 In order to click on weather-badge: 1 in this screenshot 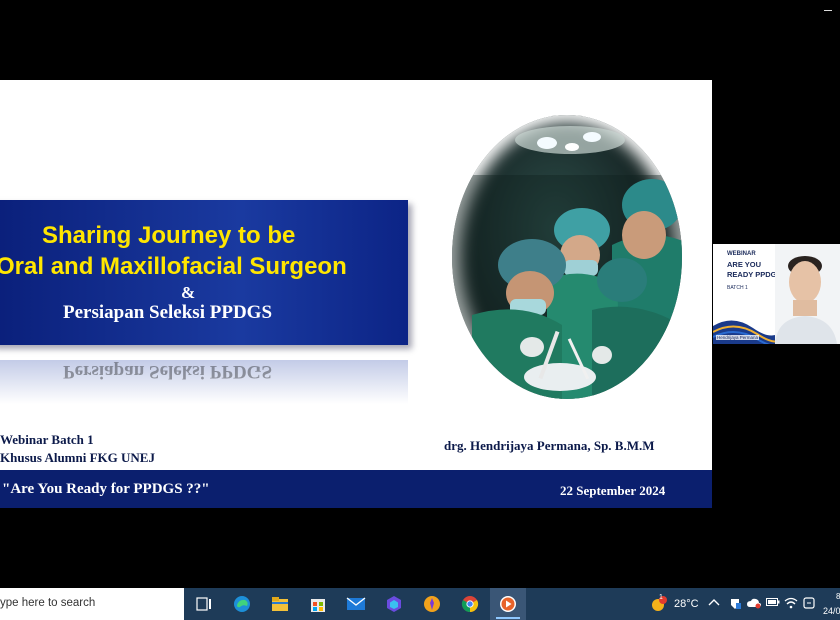, I will do `click(661, 597)`.